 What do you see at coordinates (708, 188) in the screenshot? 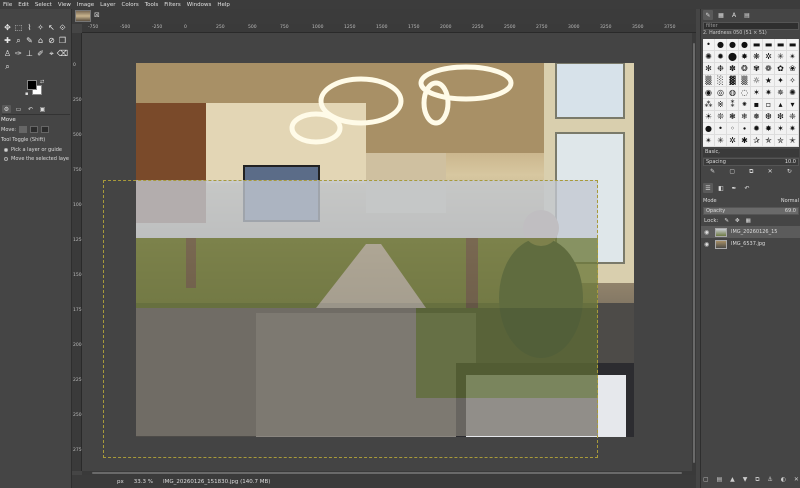
I see `layers-tab-icon: ☰` at bounding box center [708, 188].